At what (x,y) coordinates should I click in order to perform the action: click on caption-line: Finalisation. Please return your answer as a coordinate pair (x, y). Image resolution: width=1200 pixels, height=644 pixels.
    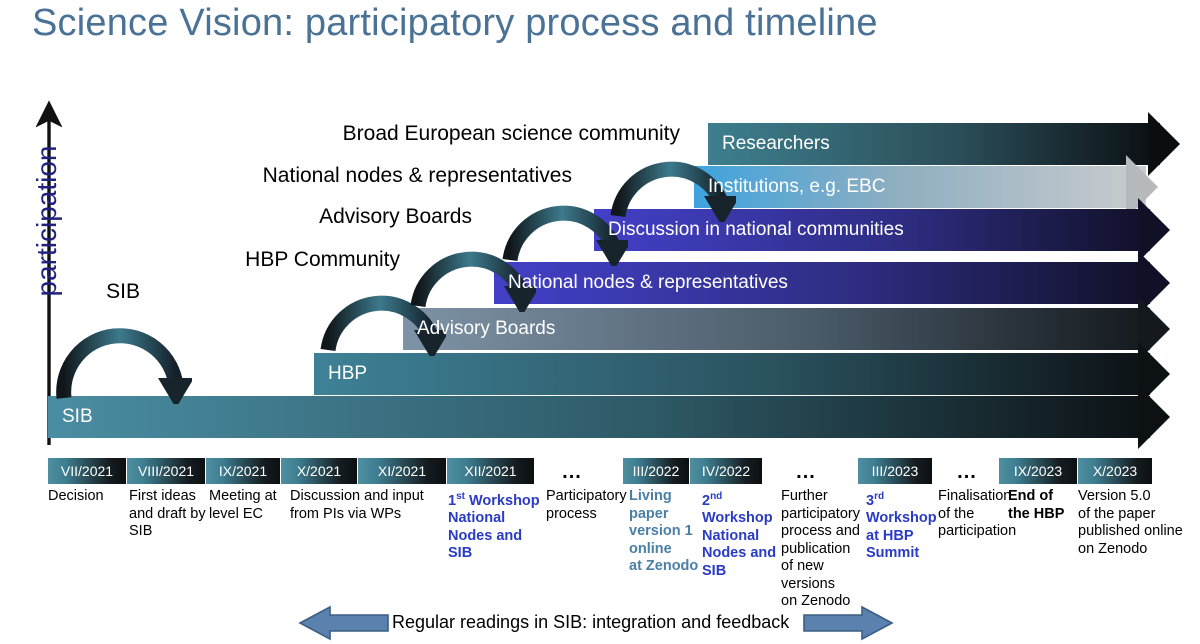
    Looking at the image, I should click on (975, 496).